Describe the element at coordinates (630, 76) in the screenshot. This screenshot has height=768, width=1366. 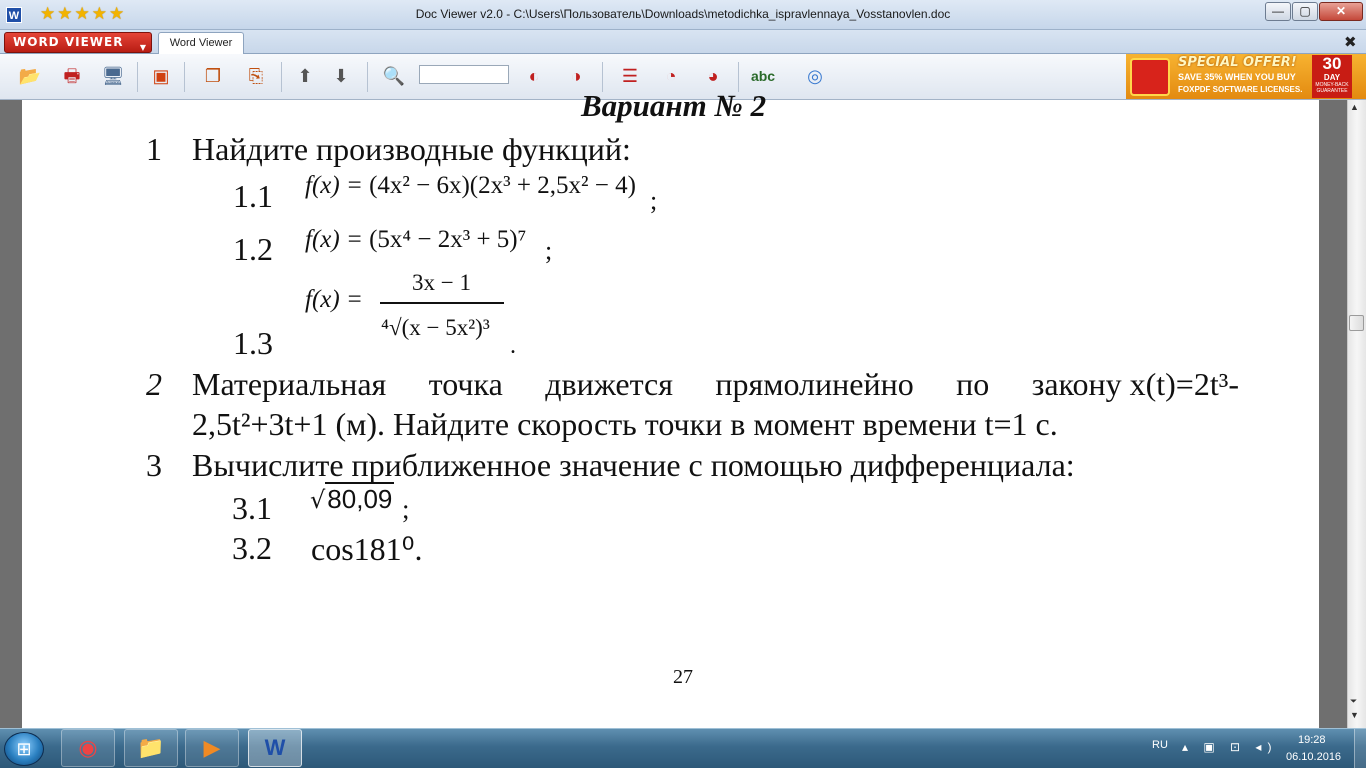
I see `page-setup-icon: ☰` at that location.